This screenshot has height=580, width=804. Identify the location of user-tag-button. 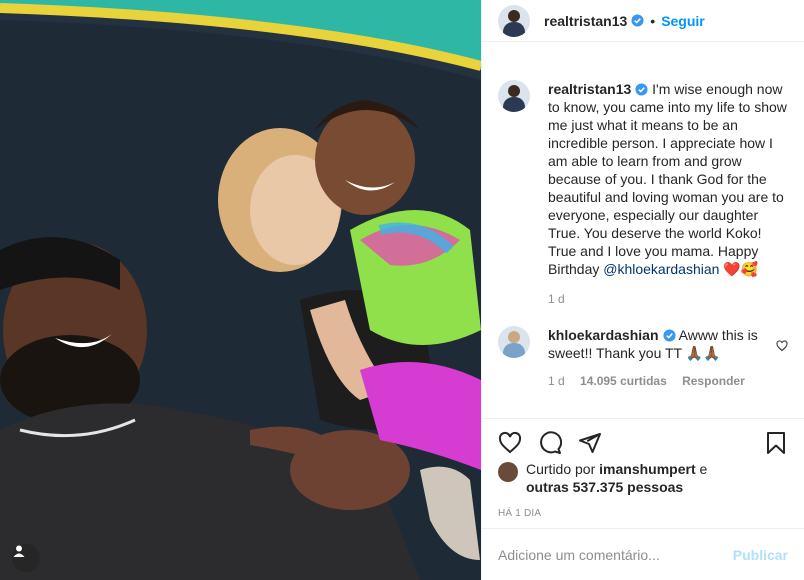
(26, 558).